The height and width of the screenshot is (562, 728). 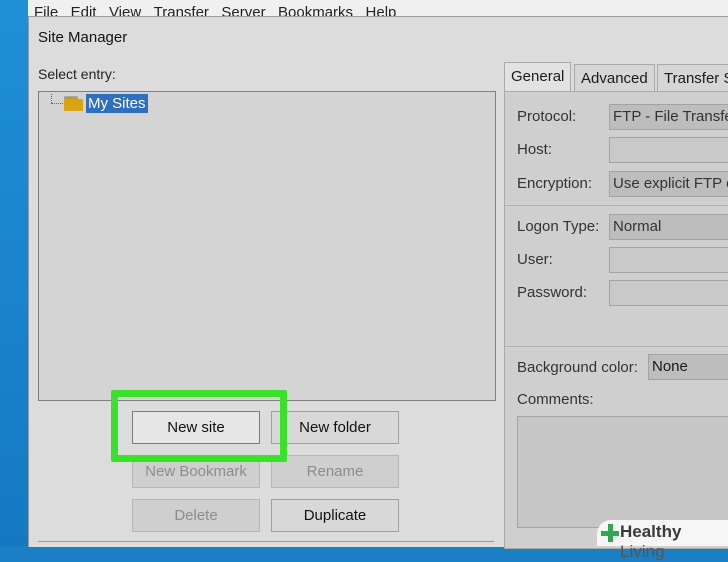 I want to click on host-label: Host:, so click(x=535, y=149).